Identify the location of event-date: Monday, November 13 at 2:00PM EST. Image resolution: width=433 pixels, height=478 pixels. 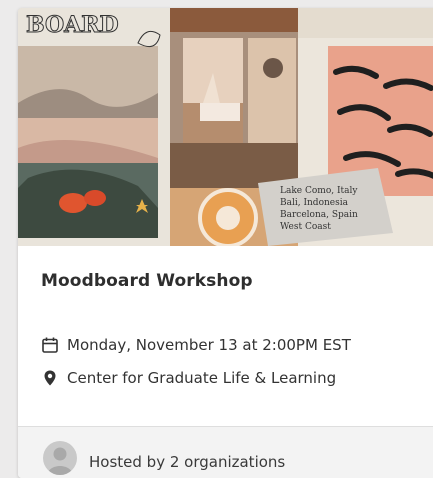
(209, 345).